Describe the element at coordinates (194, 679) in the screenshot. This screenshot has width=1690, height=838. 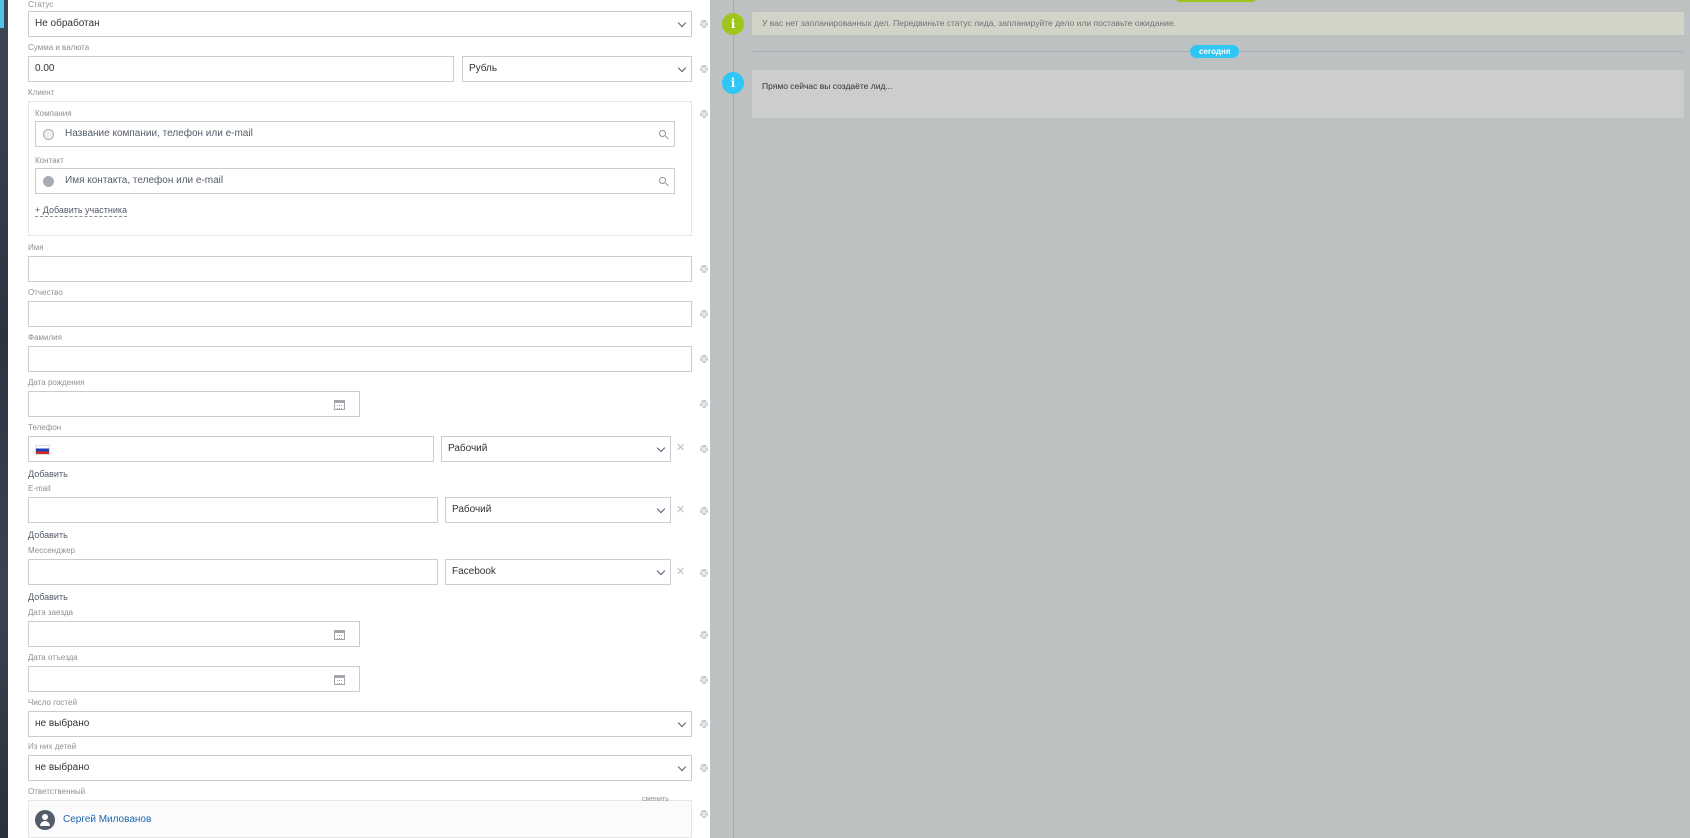
I see `departure-date-input` at that location.